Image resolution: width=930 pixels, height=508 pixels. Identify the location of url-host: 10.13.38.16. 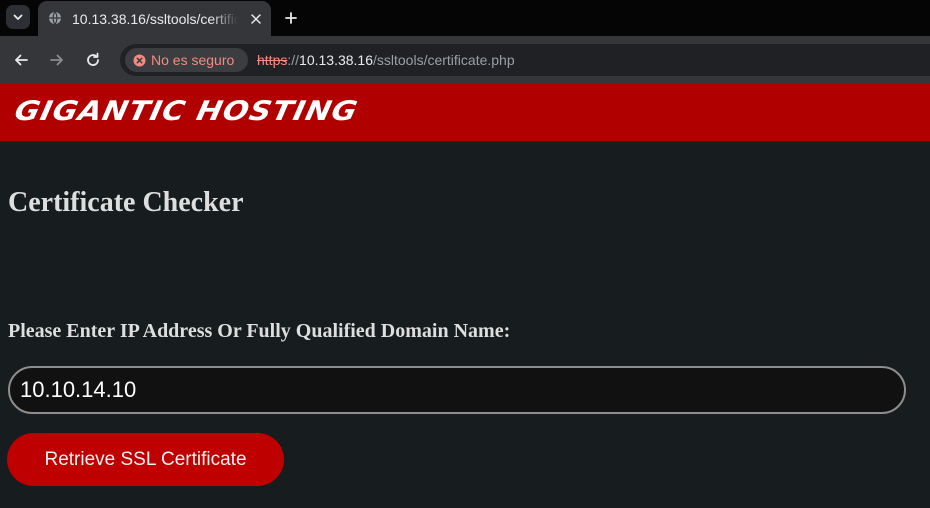
(336, 60).